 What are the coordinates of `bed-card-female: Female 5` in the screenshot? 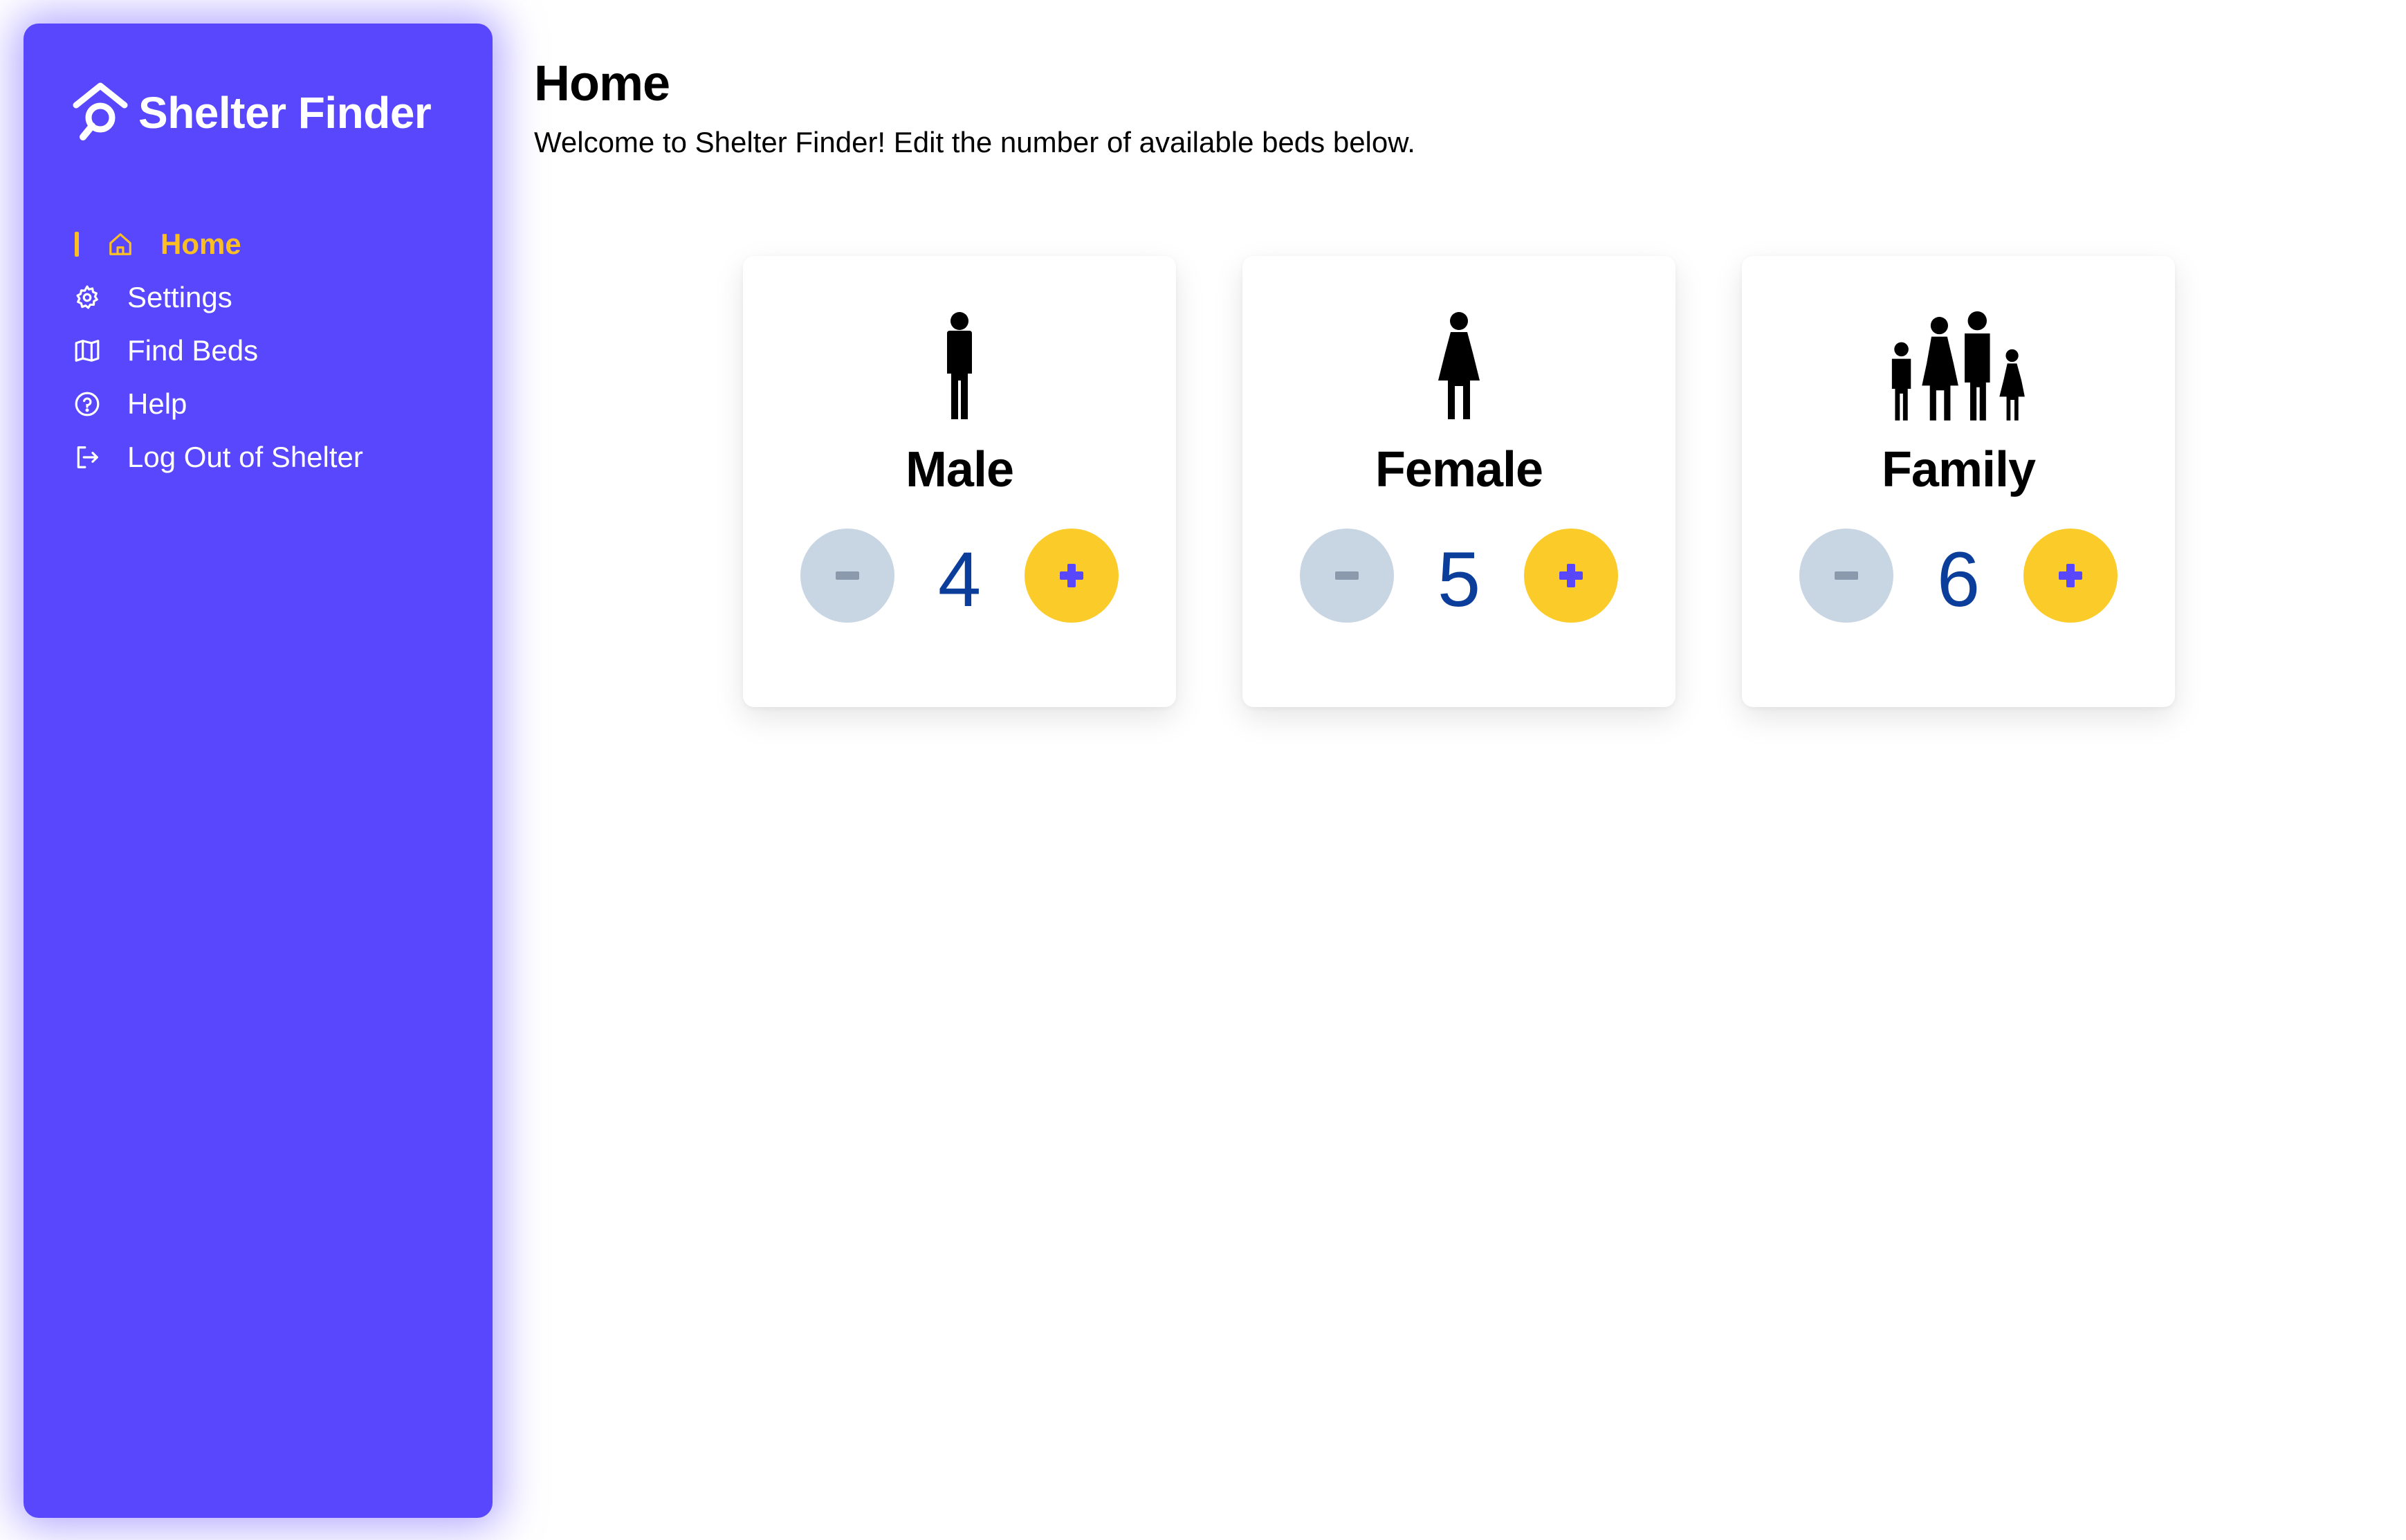 It's located at (1458, 481).